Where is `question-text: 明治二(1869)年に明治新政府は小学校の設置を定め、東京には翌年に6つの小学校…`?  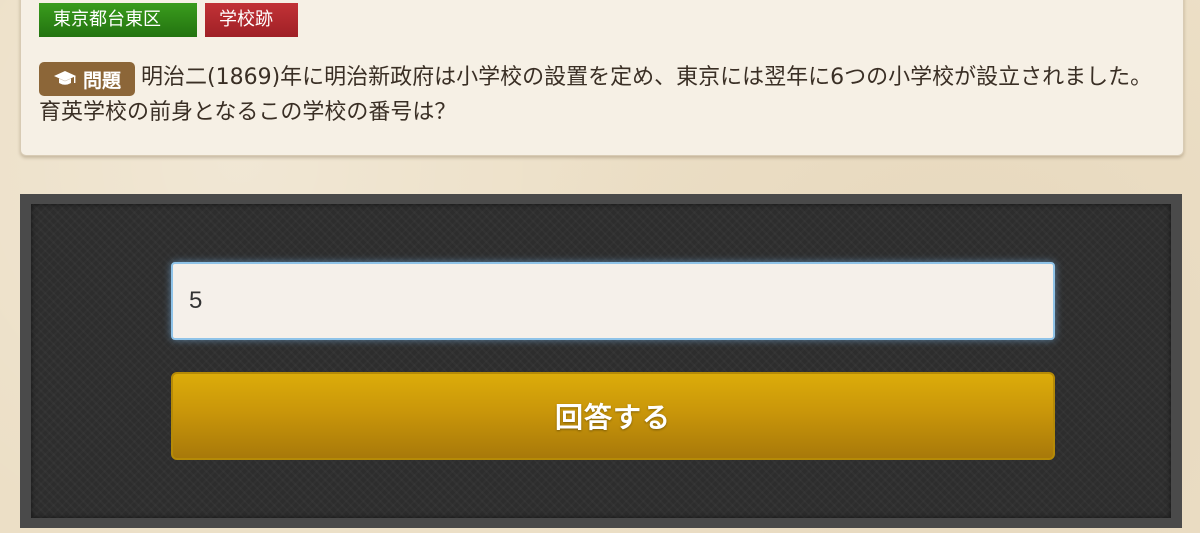 question-text: 明治二(1869)年に明治新政府は小学校の設置を定め、東京には翌年に6つの小学校… is located at coordinates (596, 95).